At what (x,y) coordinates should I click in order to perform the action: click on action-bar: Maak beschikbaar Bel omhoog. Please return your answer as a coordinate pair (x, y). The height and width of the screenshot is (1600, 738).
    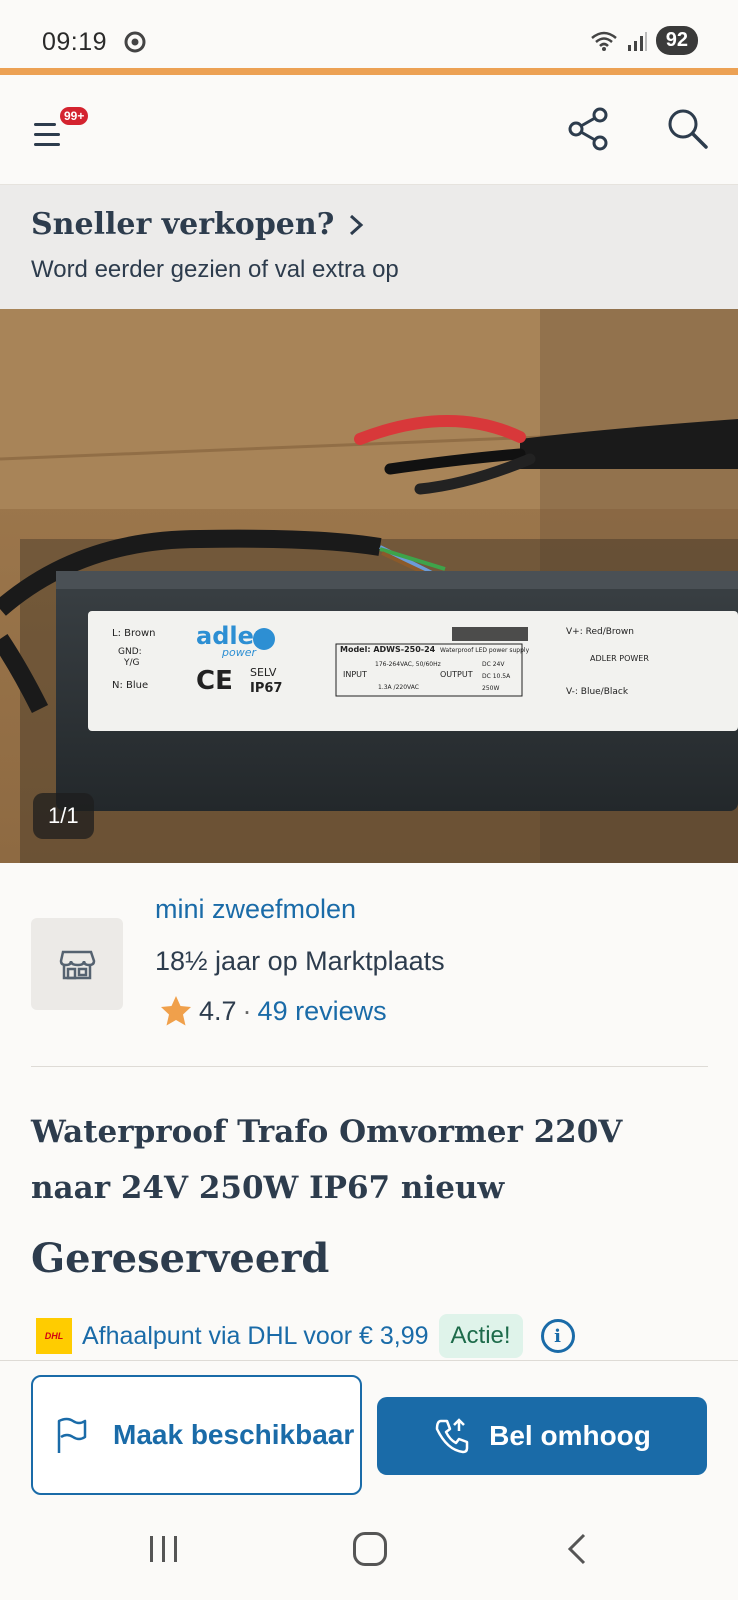
    Looking at the image, I should click on (369, 1431).